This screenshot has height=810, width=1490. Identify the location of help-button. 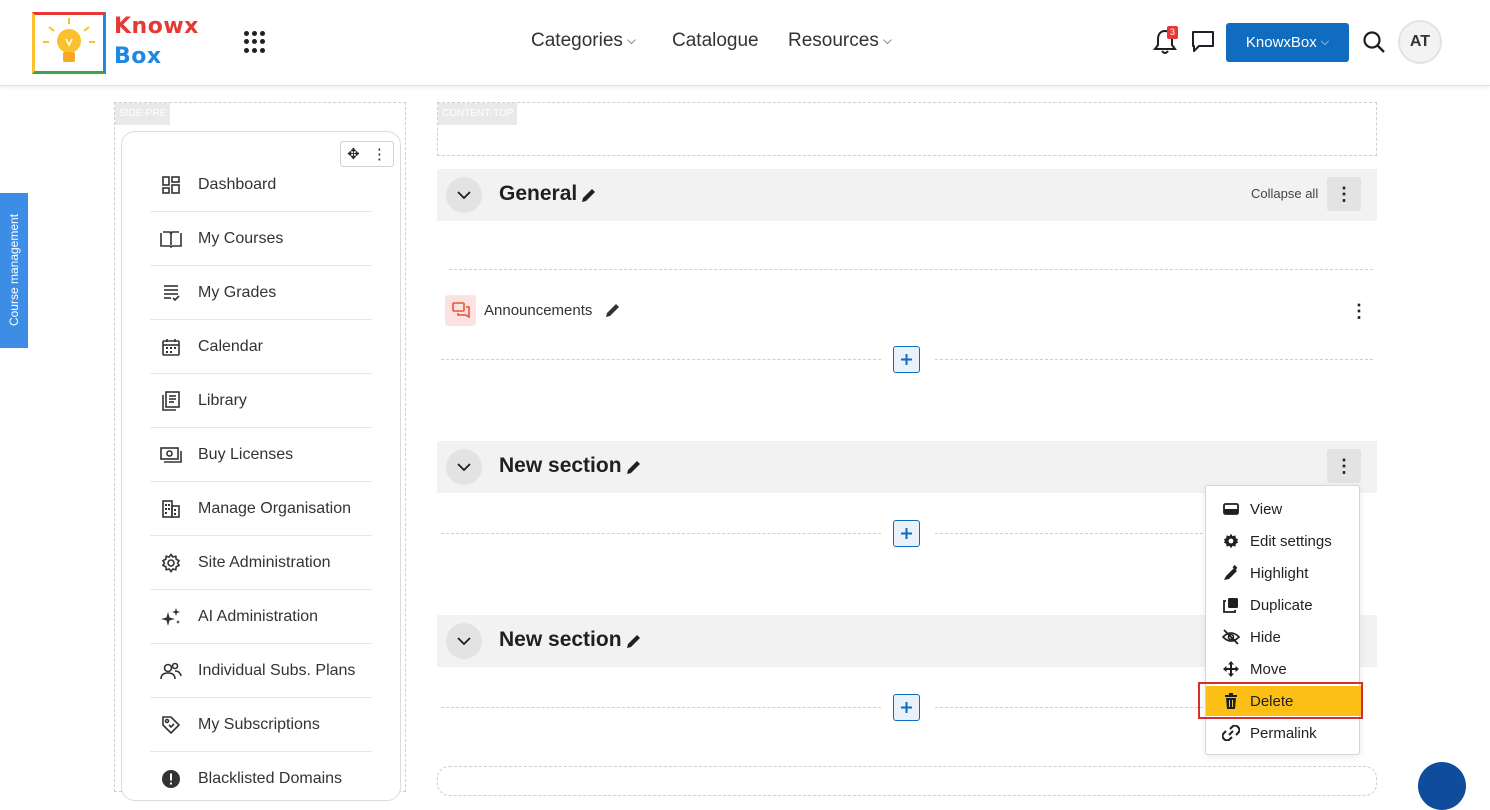
(1442, 786).